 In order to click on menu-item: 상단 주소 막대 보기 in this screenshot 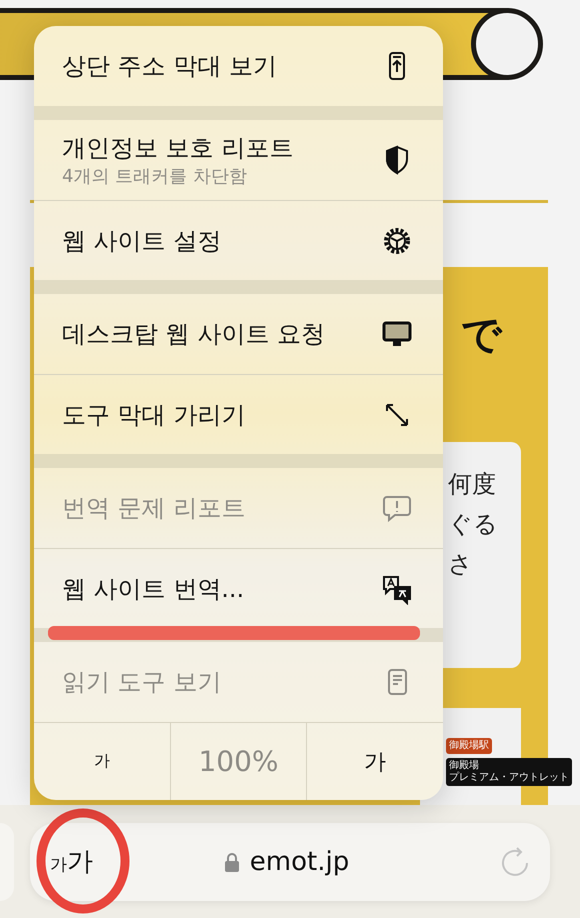, I will do `click(238, 66)`.